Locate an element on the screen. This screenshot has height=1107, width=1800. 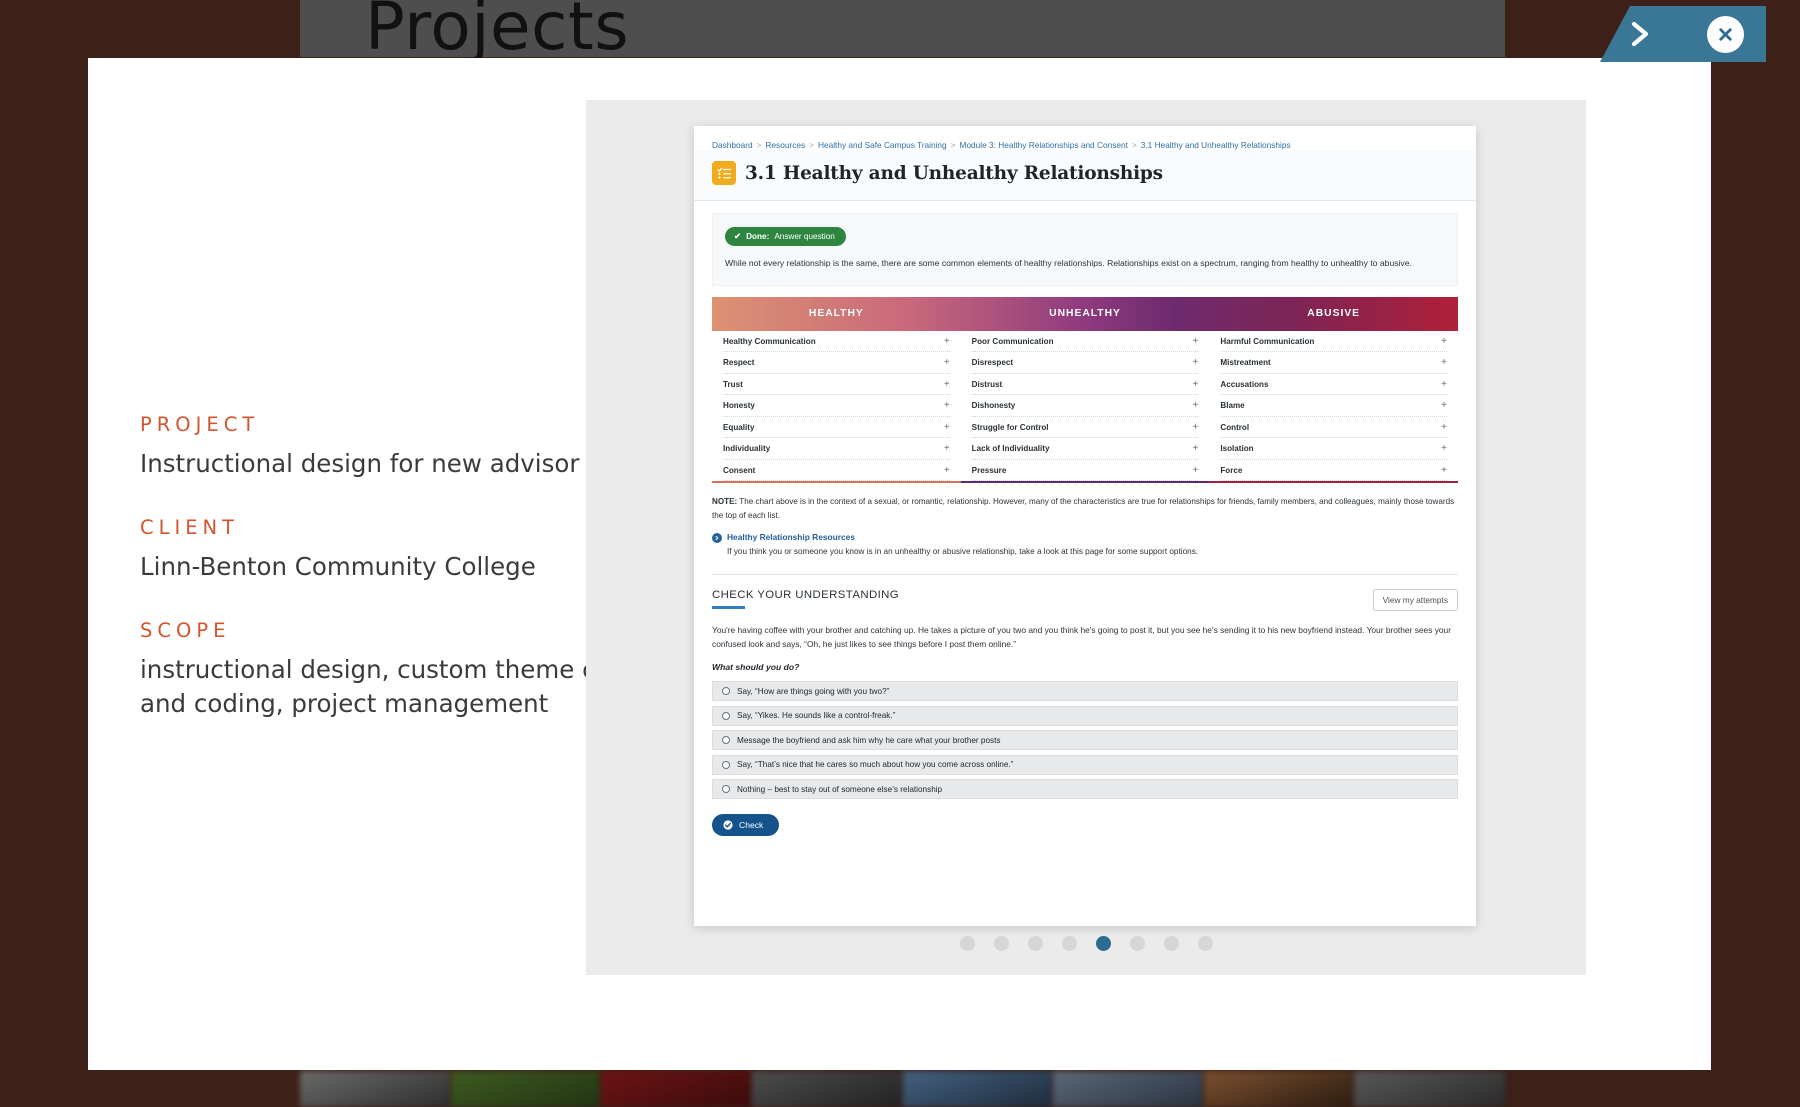
section-title: CHECK YOUR UNDERSTANDING is located at coordinates (806, 594).